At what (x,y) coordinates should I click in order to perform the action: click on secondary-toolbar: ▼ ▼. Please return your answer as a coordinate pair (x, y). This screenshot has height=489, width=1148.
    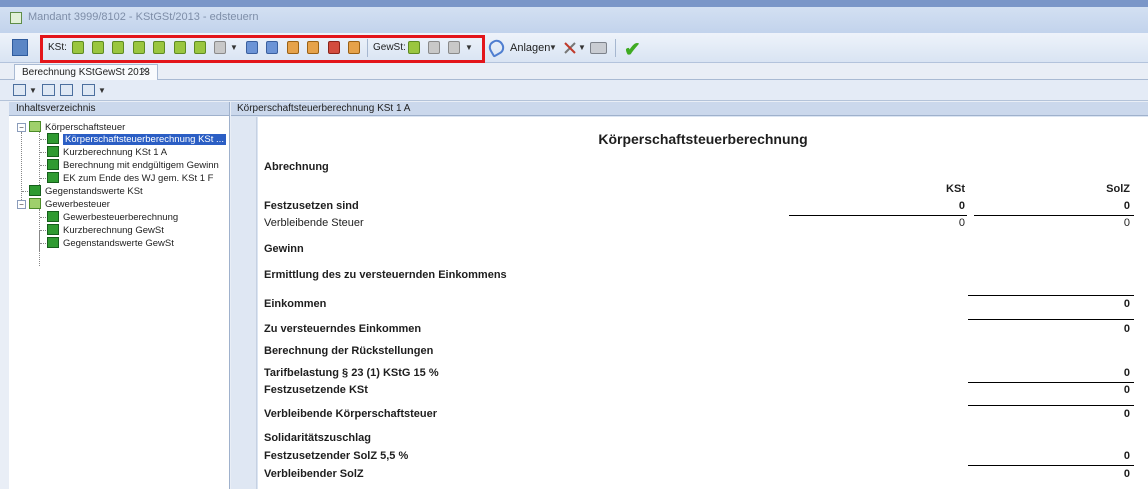
    Looking at the image, I should click on (574, 90).